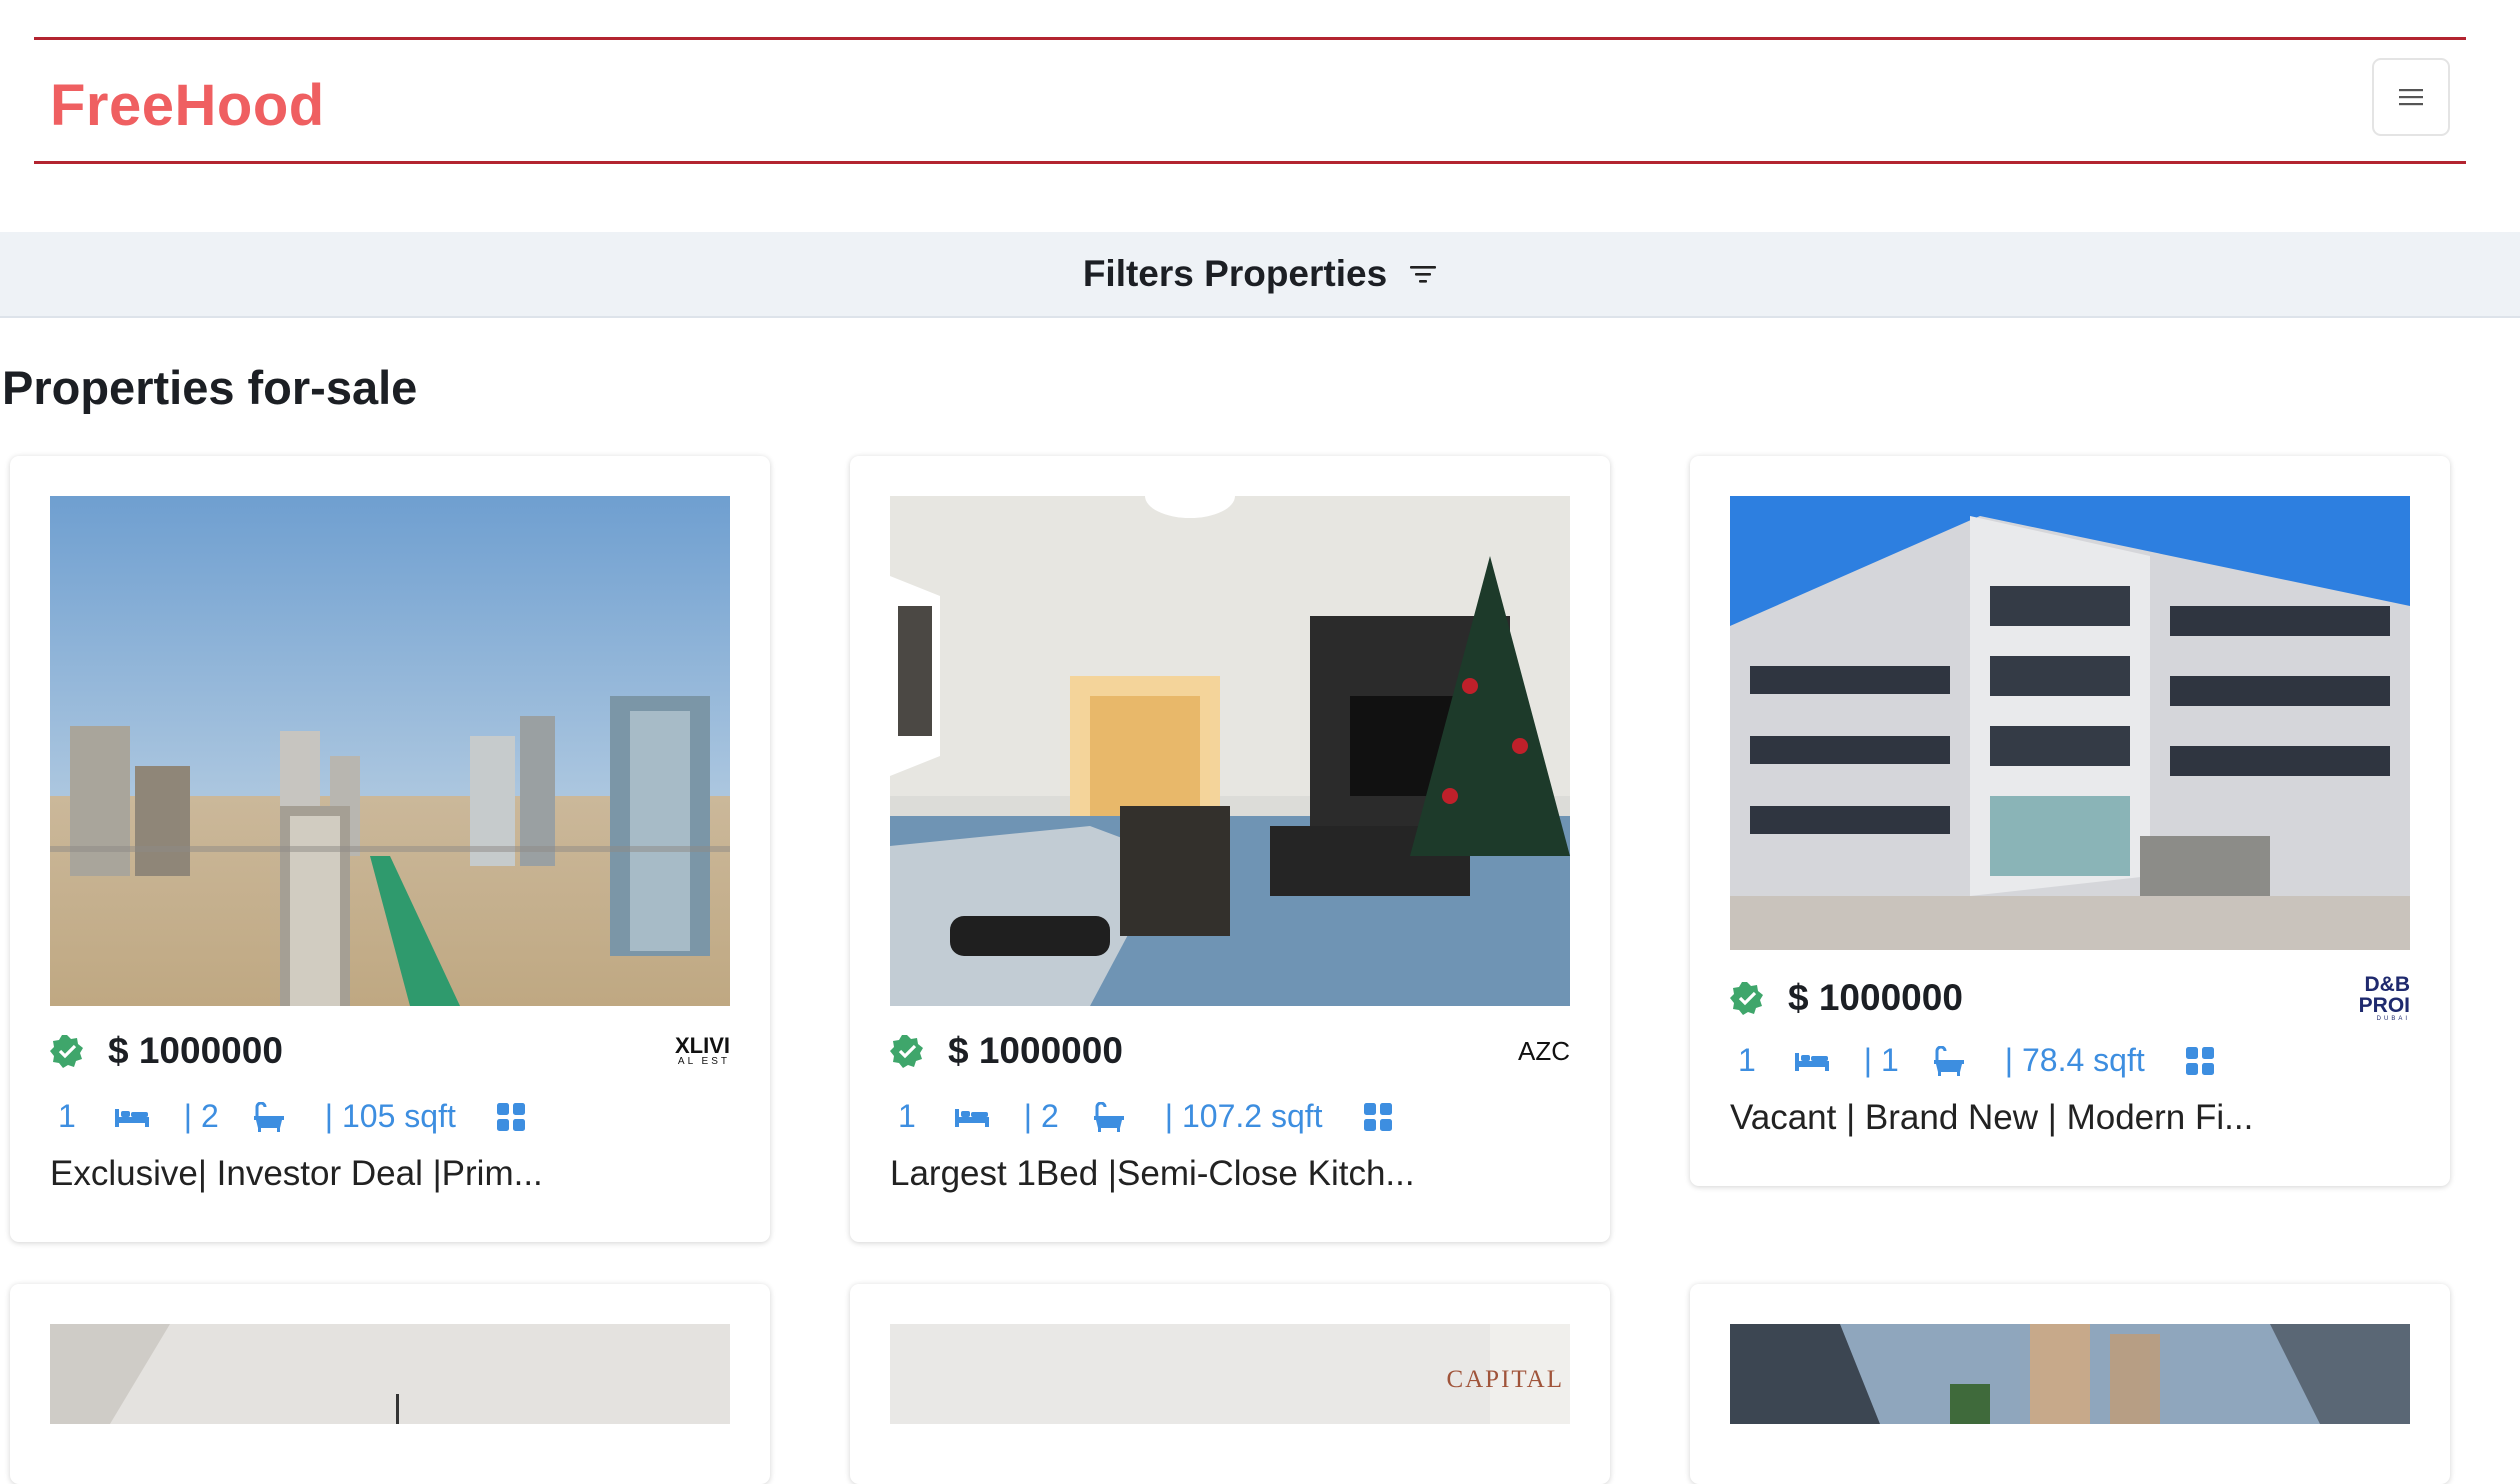 Image resolution: width=2520 pixels, height=1484 pixels. I want to click on filter-lines-icon, so click(1423, 274).